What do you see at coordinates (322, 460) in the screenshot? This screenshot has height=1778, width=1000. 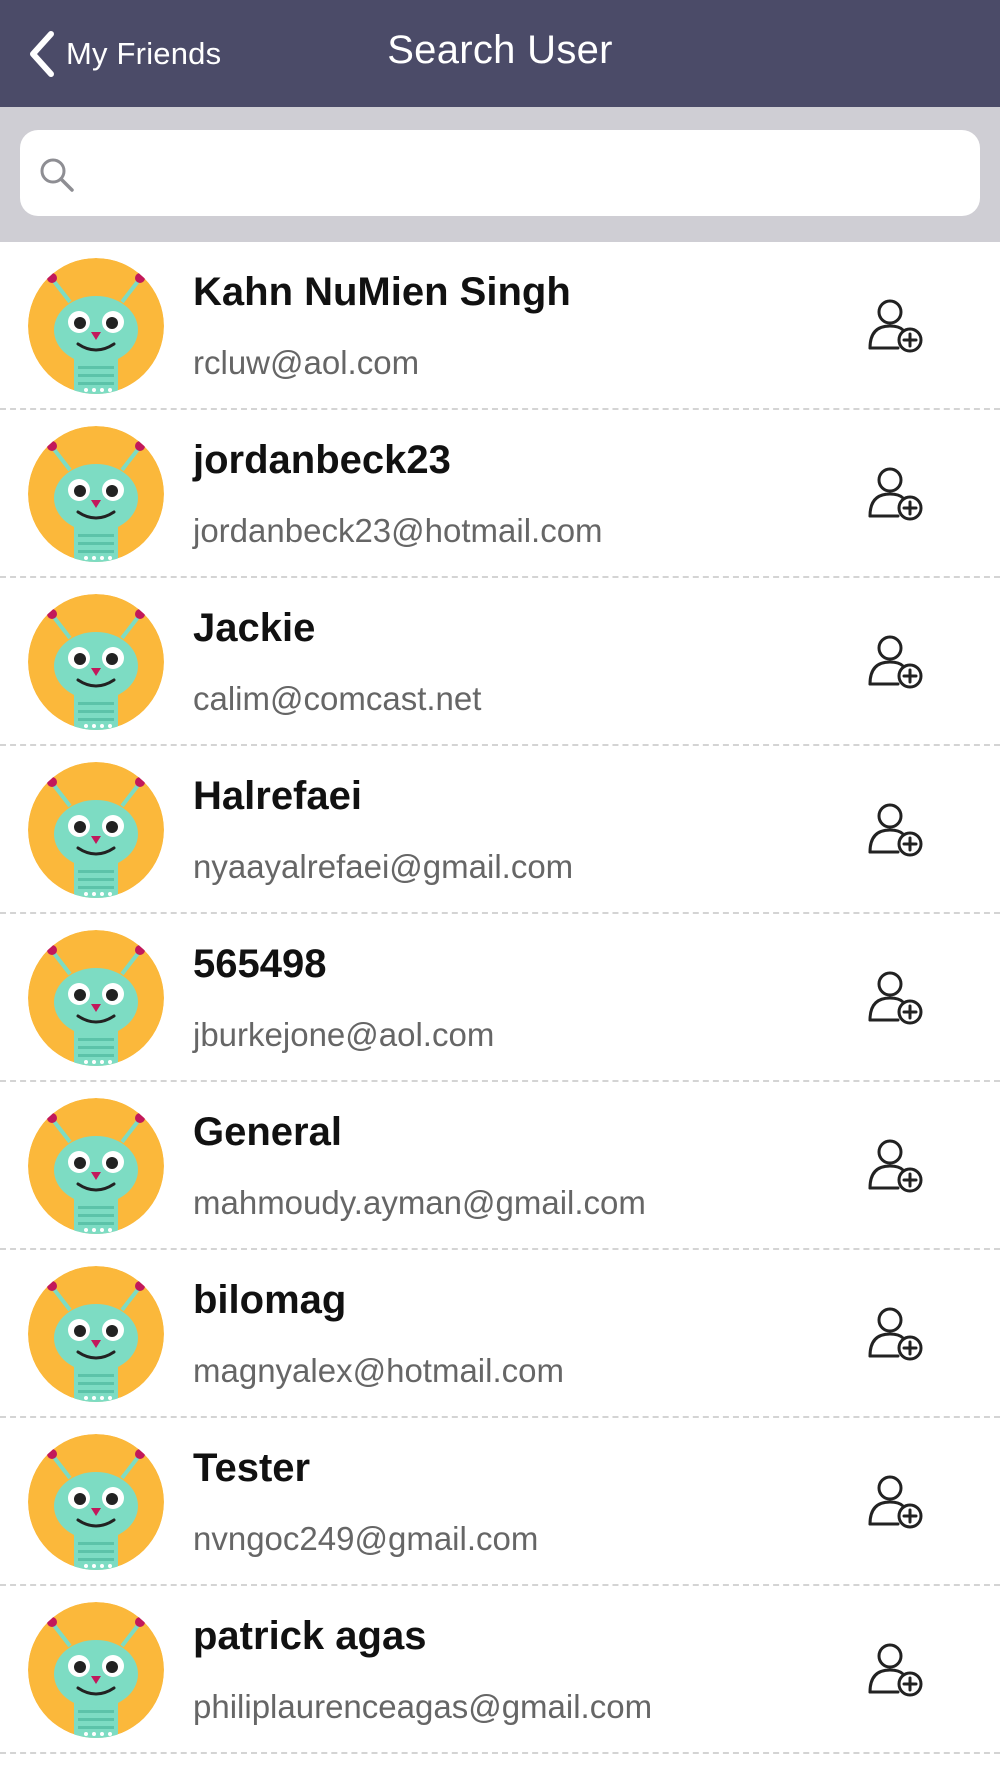 I see `user-name: jordanbeck23` at bounding box center [322, 460].